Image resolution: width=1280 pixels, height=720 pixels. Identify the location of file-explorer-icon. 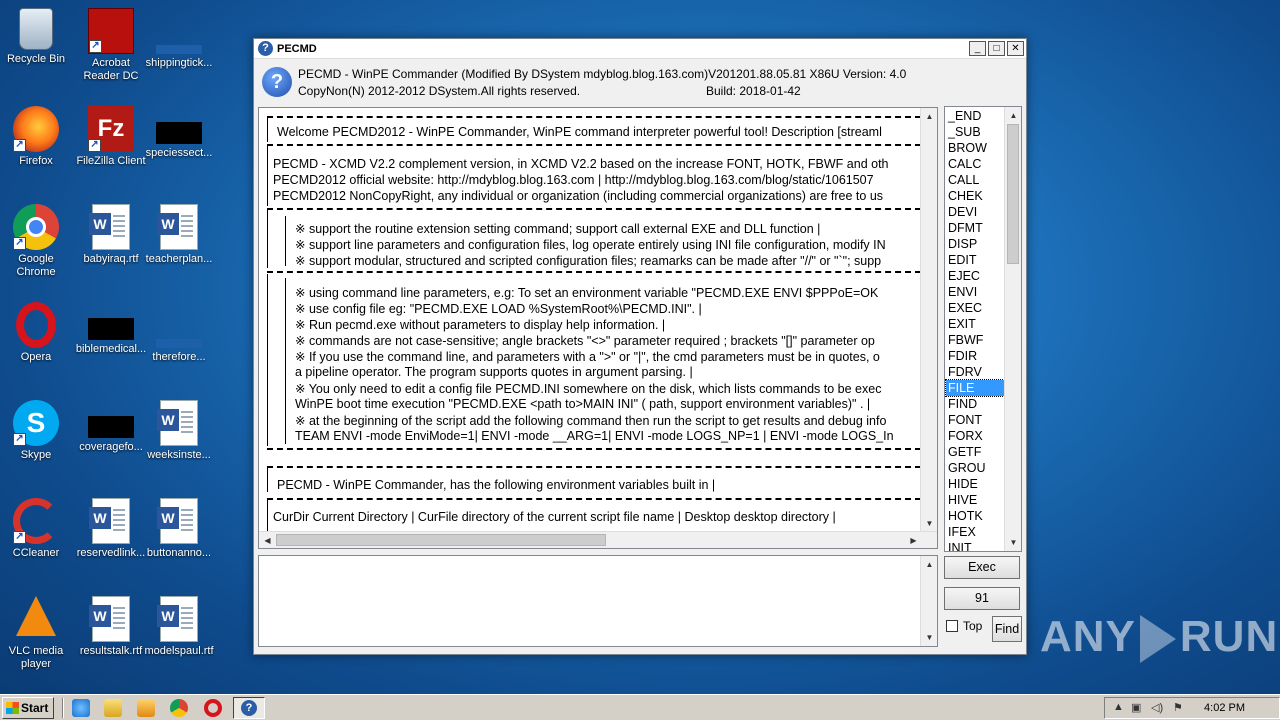
(113, 708).